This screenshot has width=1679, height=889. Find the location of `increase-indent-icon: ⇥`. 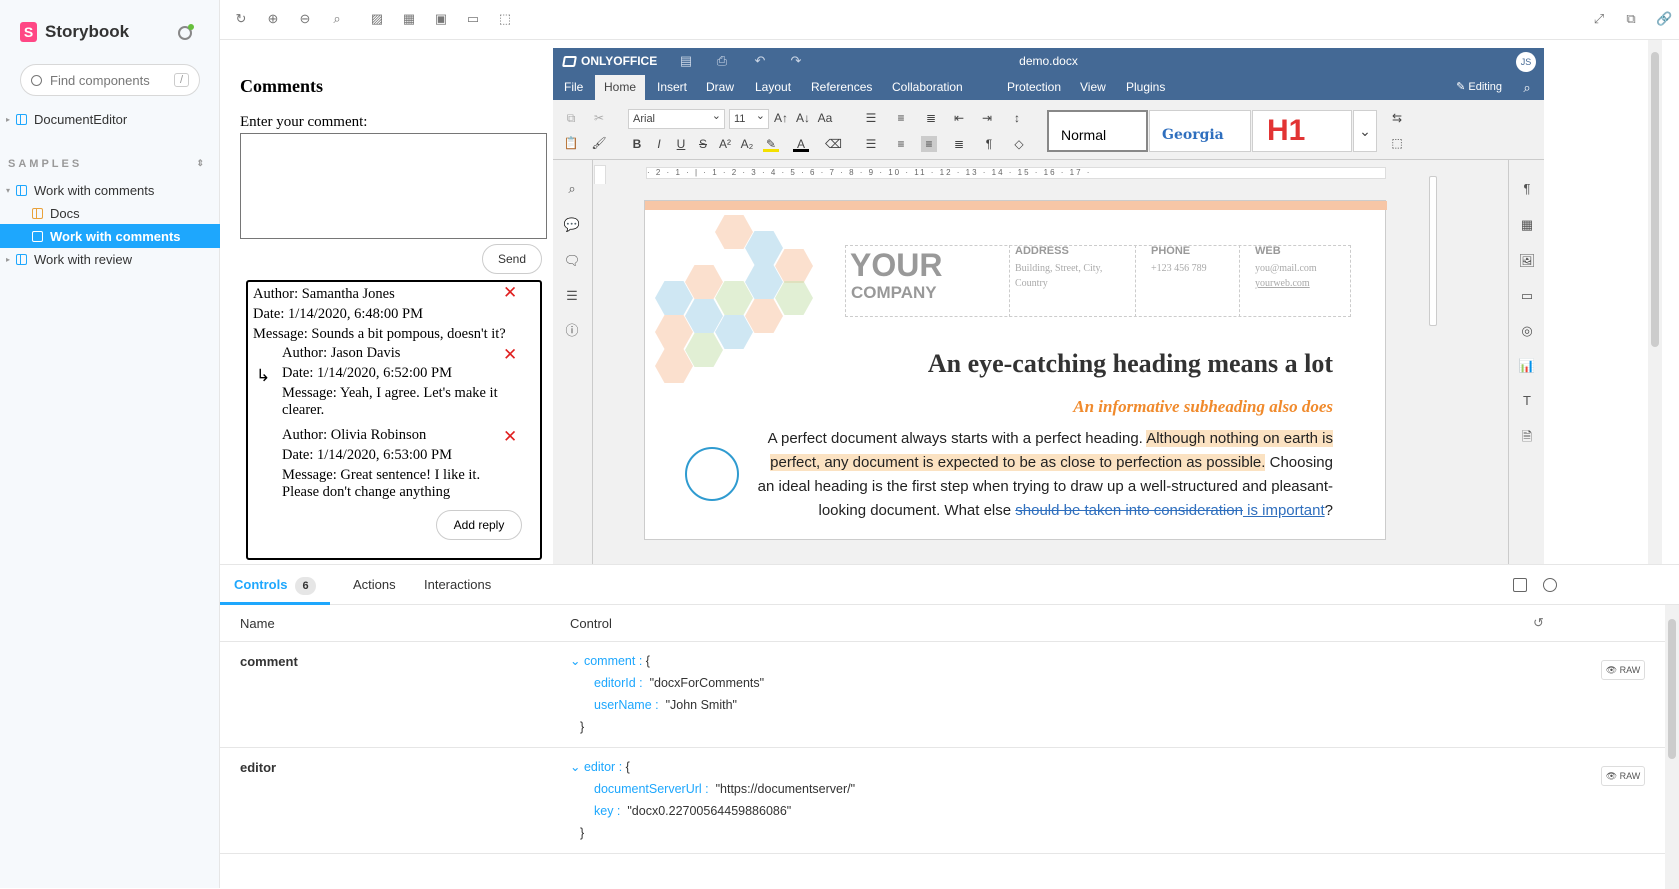

increase-indent-icon: ⇥ is located at coordinates (987, 118).